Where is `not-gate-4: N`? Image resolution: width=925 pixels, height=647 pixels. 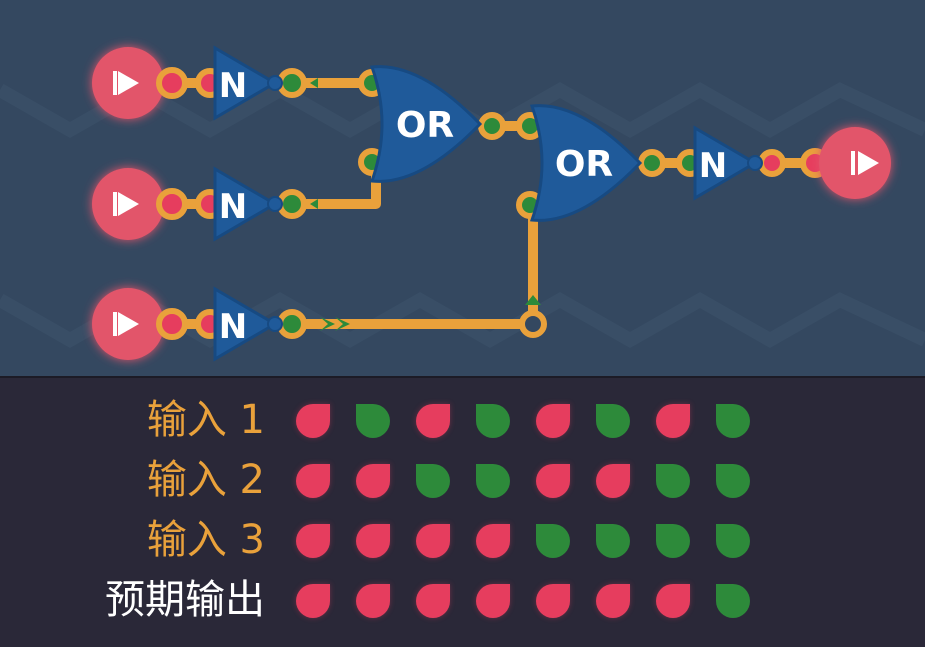
not-gate-4: N is located at coordinates (728, 163).